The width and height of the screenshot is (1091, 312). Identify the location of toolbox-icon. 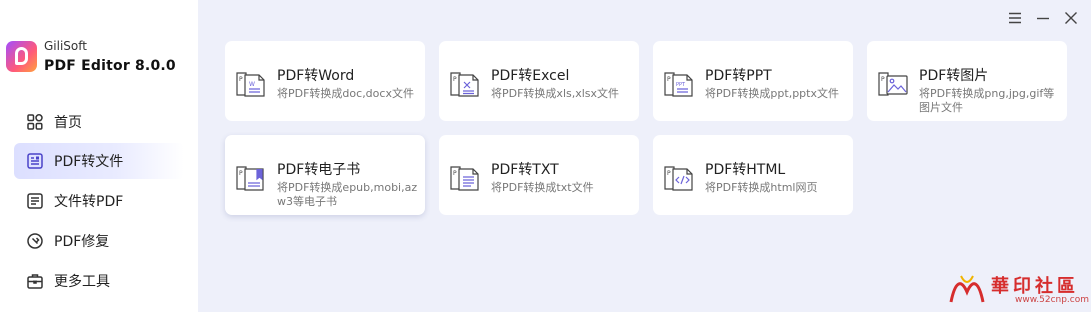
(35, 281).